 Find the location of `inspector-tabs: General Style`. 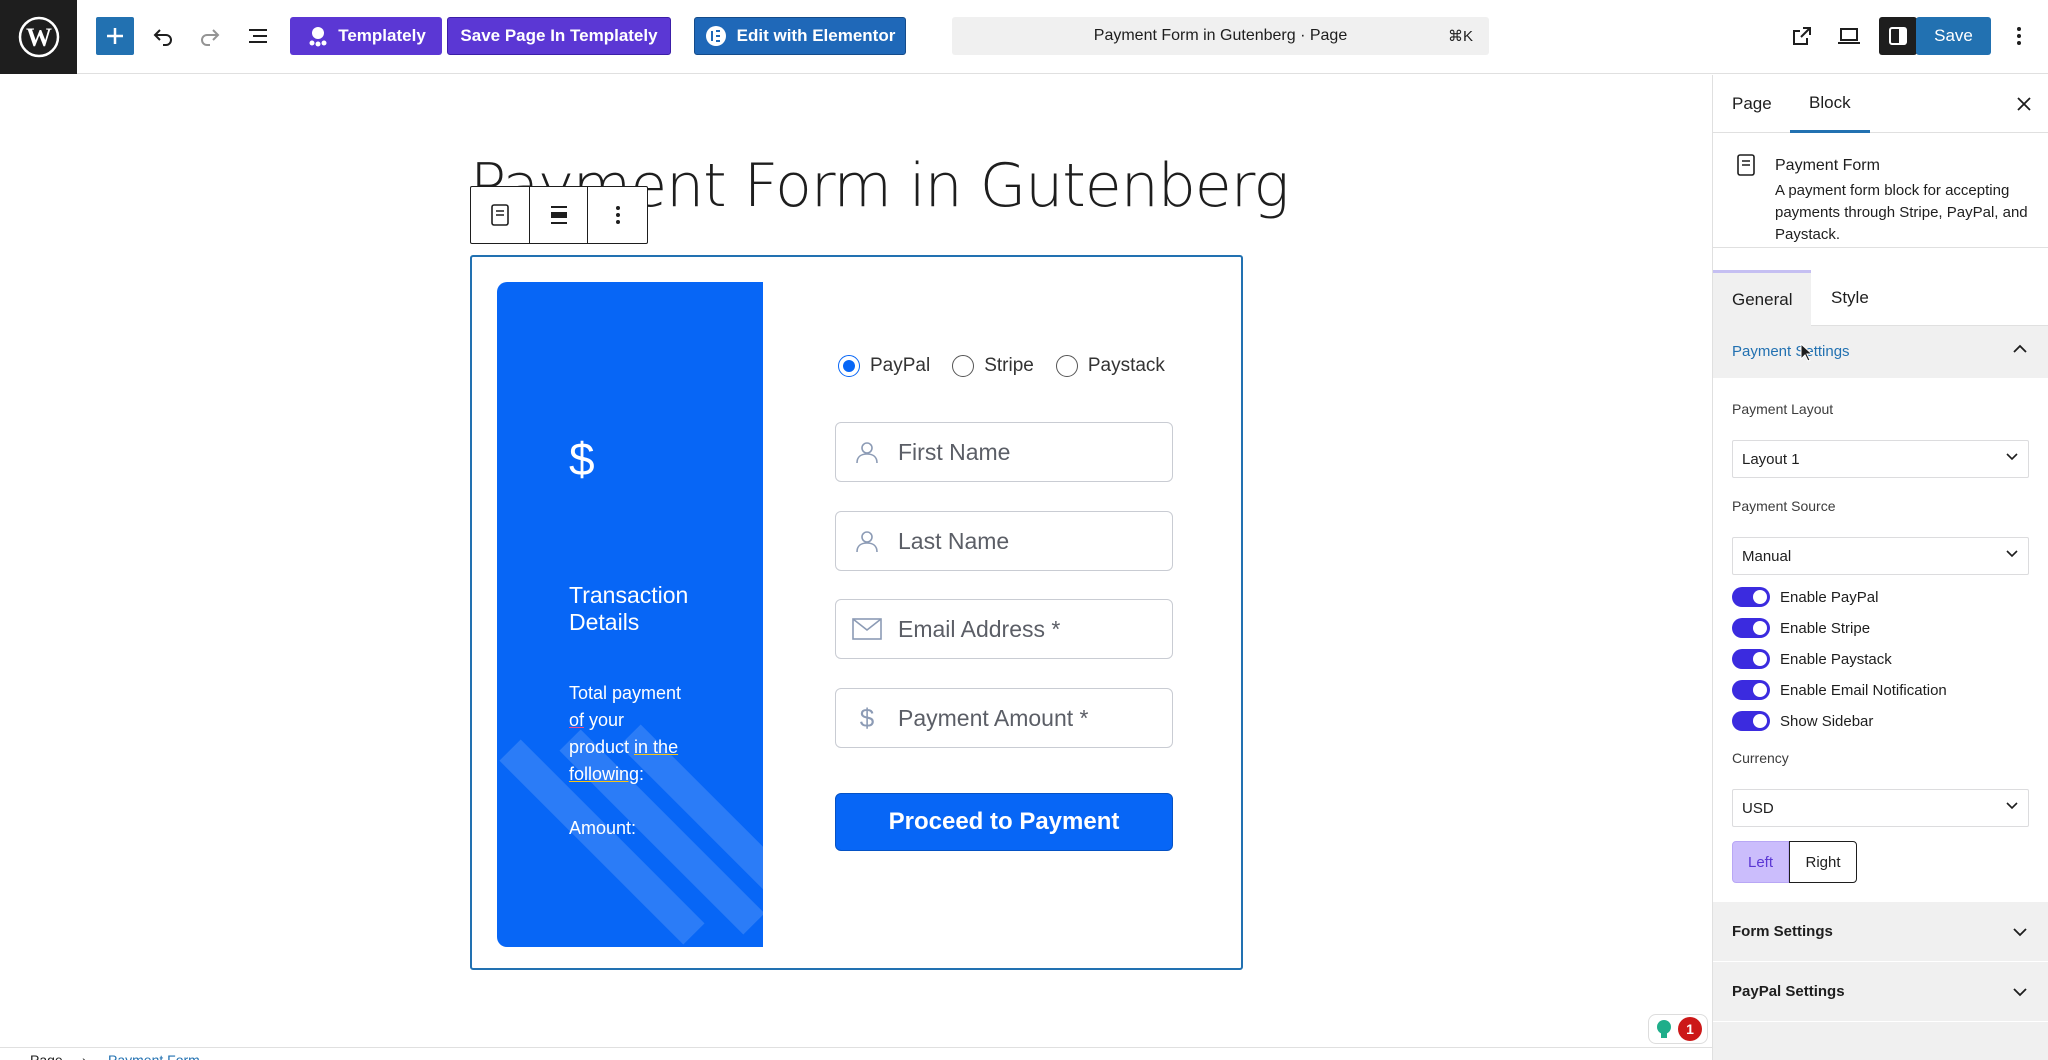

inspector-tabs: General Style is located at coordinates (1880, 298).